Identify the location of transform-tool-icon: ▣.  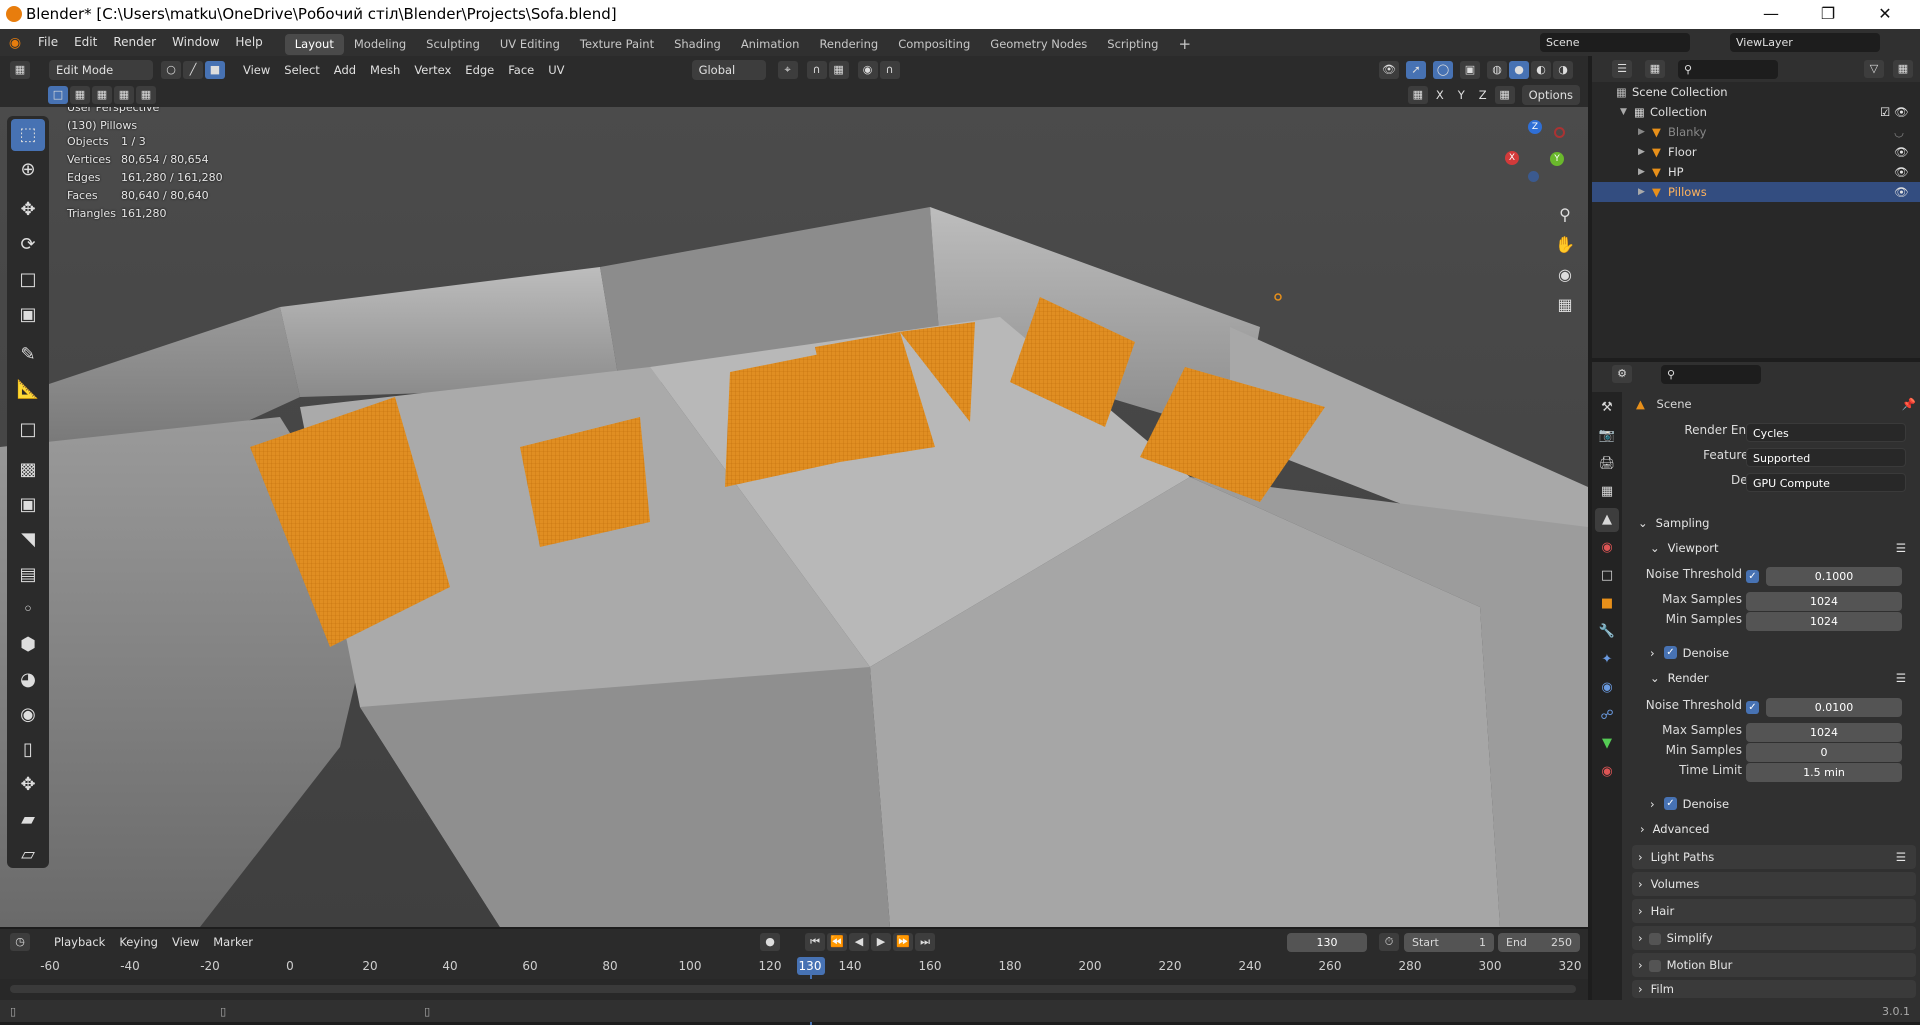
(28, 315).